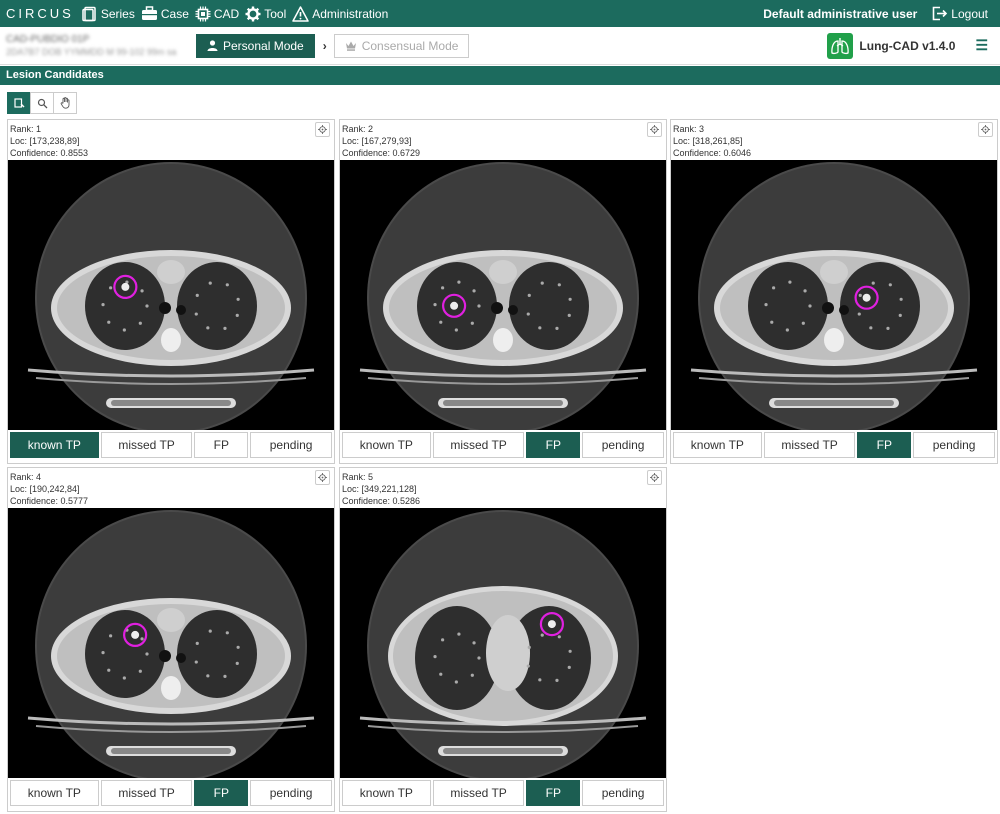 The height and width of the screenshot is (814, 1000). Describe the element at coordinates (350, 13) in the screenshot. I see `nav-administration-label: Administration` at that location.